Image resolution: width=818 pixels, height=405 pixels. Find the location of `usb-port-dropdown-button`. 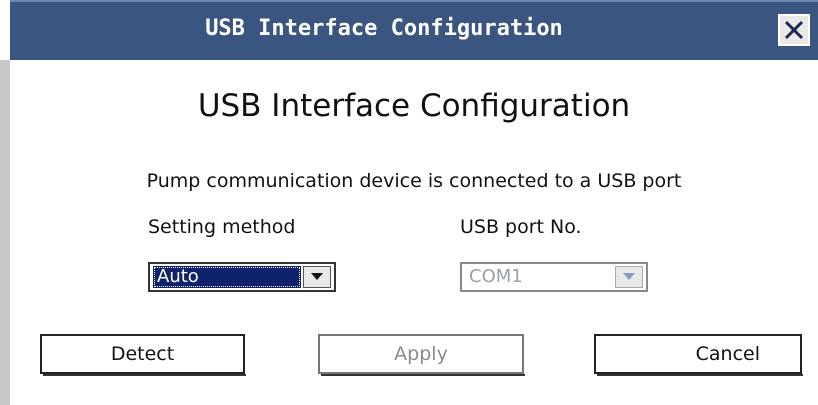

usb-port-dropdown-button is located at coordinates (629, 277).